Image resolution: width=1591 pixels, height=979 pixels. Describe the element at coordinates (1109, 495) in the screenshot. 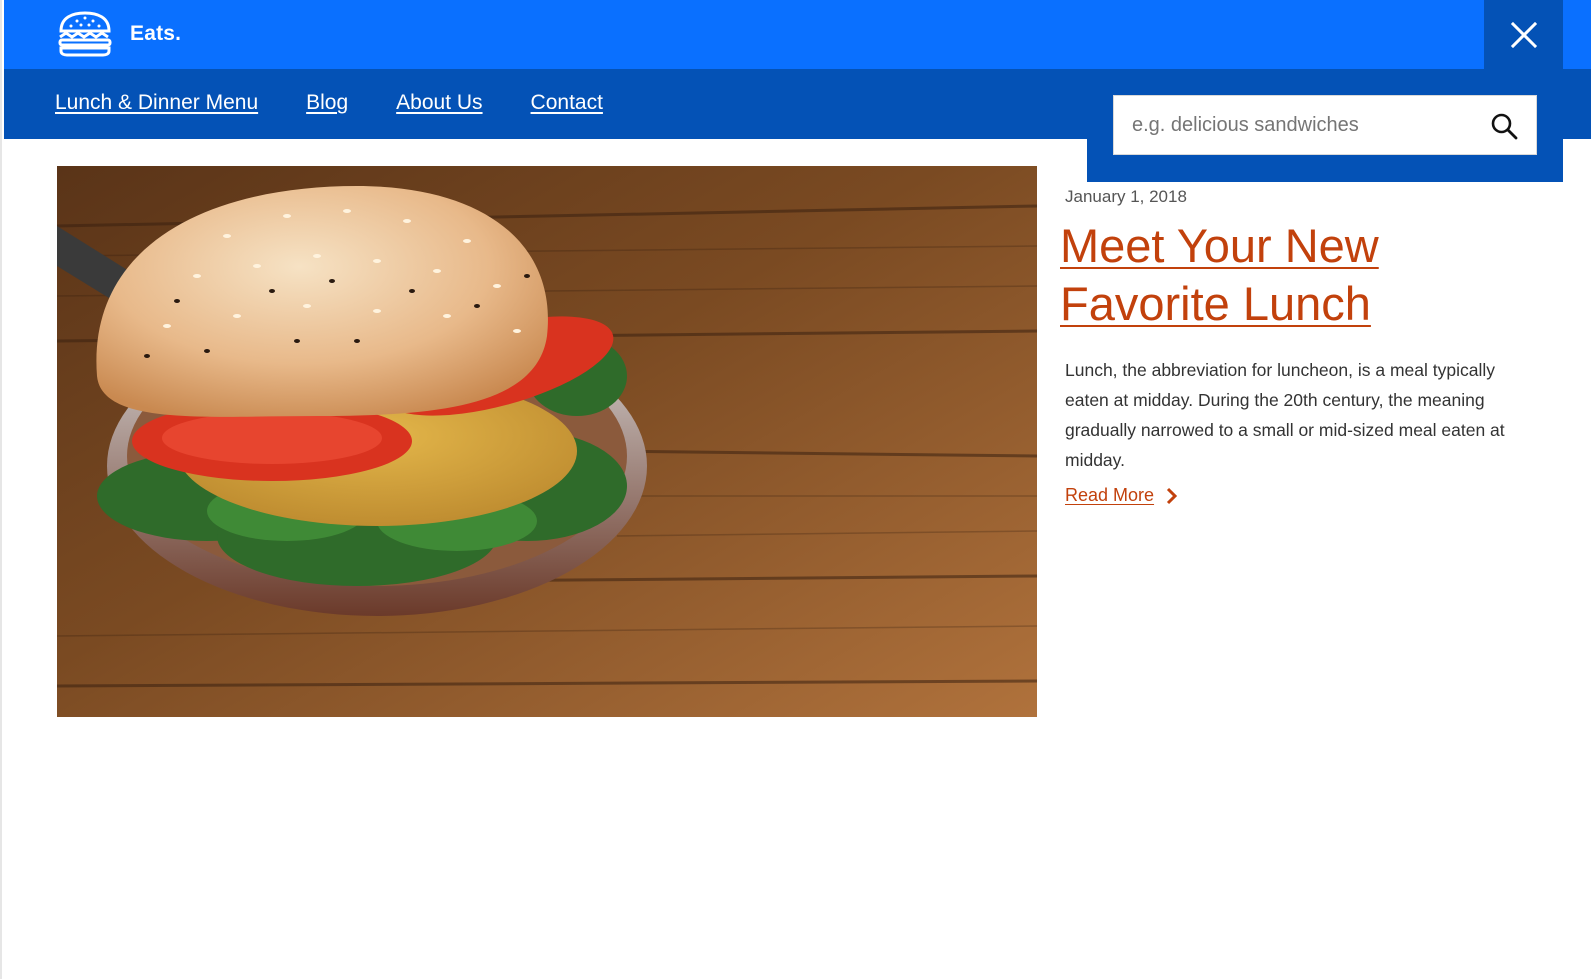

I see `read-more-link: Read More` at that location.